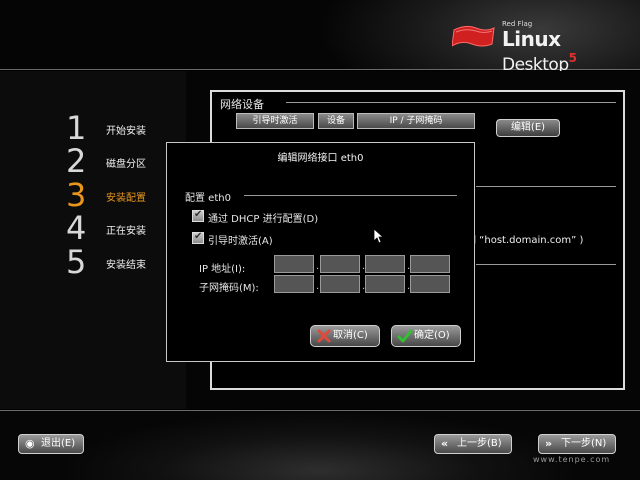  What do you see at coordinates (416, 121) in the screenshot?
I see `column-header-ip-mask: IP / 子网掩码` at bounding box center [416, 121].